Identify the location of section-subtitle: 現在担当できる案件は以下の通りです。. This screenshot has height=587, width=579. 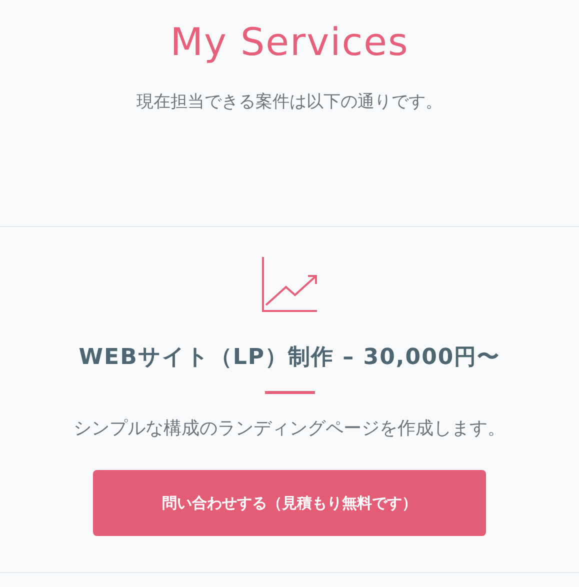
(290, 102).